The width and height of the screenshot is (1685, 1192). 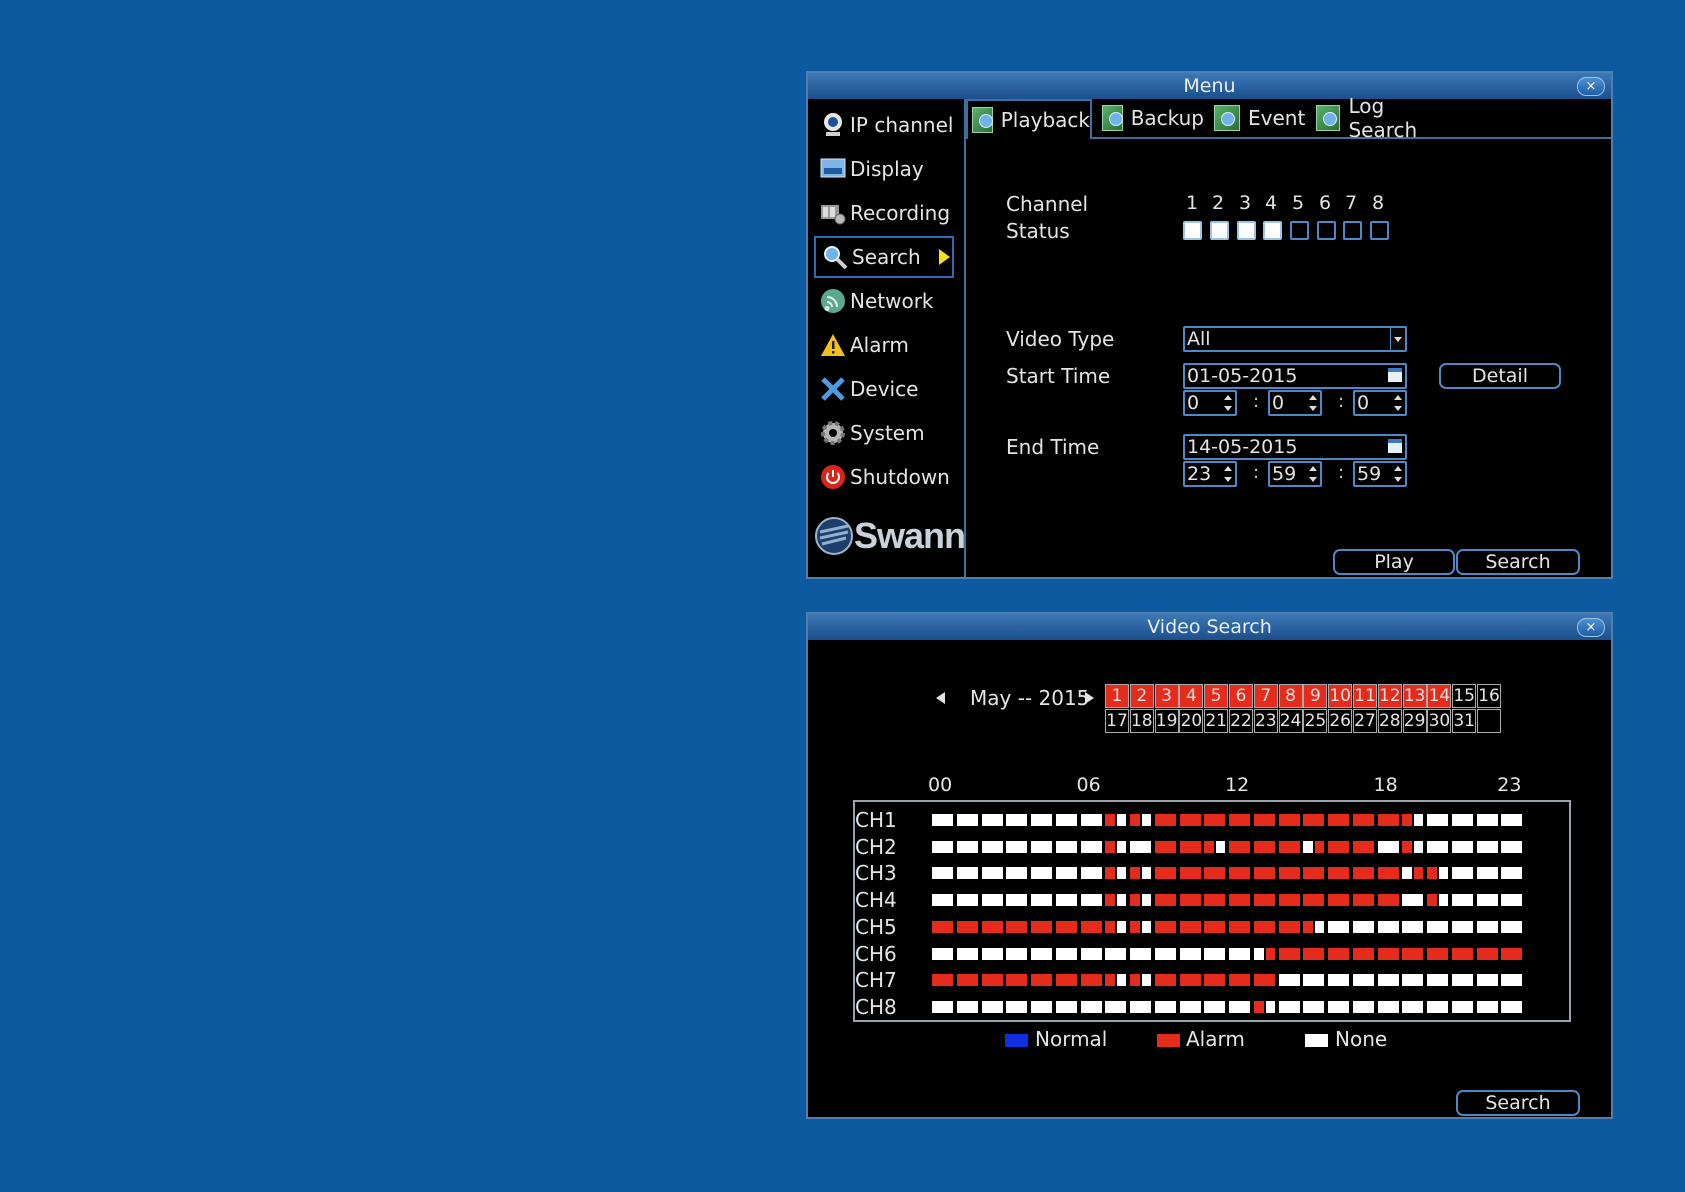 I want to click on tab-event: Event, so click(x=1258, y=118).